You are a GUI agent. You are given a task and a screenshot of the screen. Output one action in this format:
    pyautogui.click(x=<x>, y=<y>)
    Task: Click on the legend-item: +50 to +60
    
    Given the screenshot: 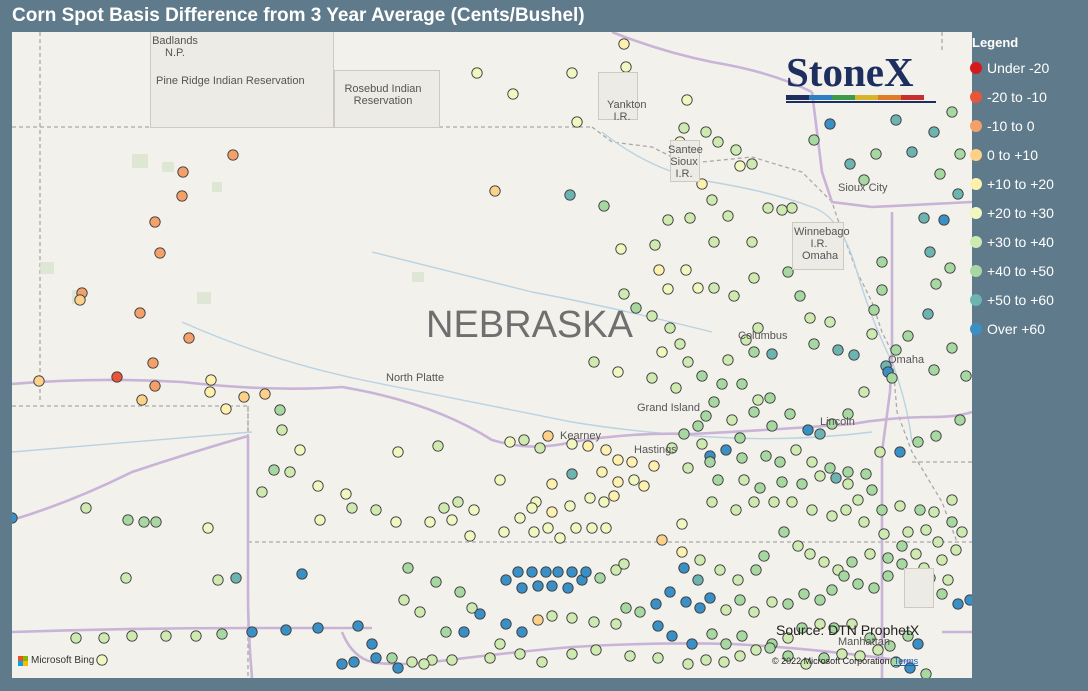 What is the action you would take?
    pyautogui.click(x=1029, y=299)
    